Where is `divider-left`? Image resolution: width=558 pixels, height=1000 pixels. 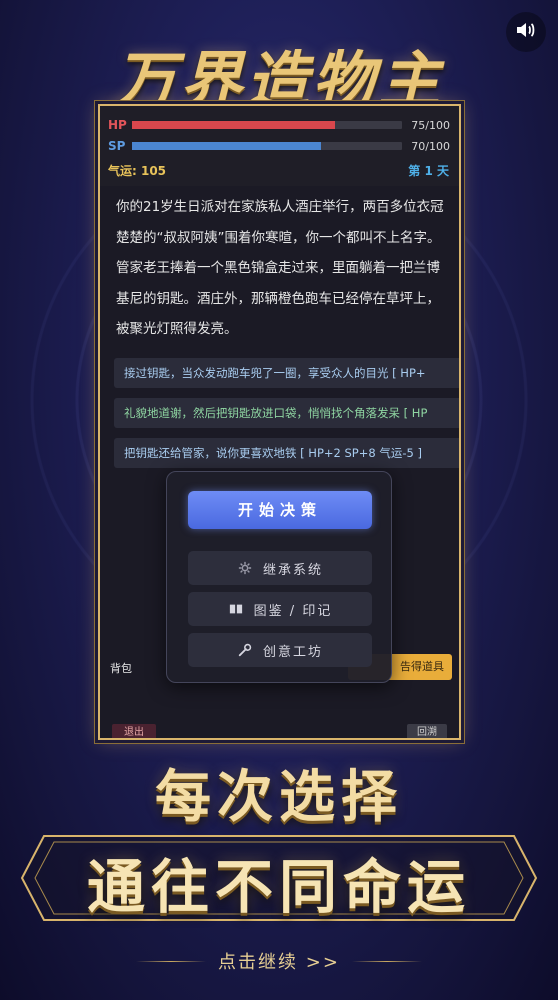 divider-left is located at coordinates (171, 961).